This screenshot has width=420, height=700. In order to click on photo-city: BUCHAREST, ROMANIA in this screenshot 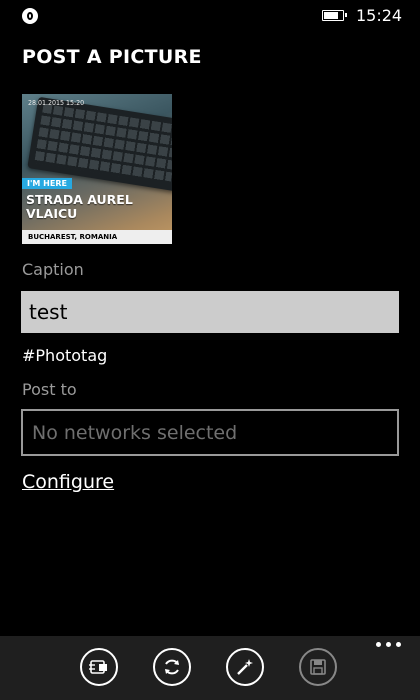, I will do `click(97, 237)`.